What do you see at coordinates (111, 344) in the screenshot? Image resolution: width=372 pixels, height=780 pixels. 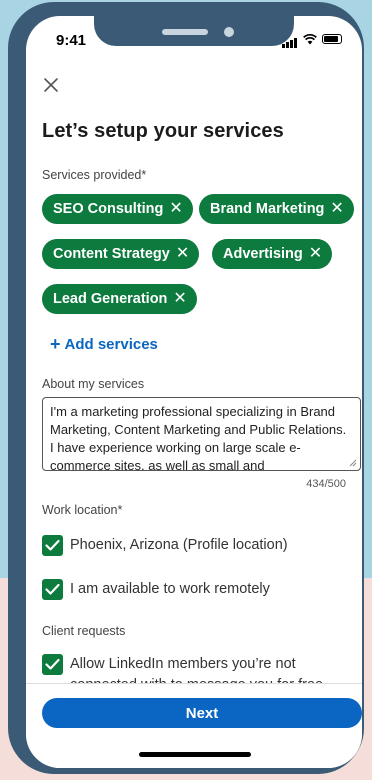 I see `add-services-label: Add services` at bounding box center [111, 344].